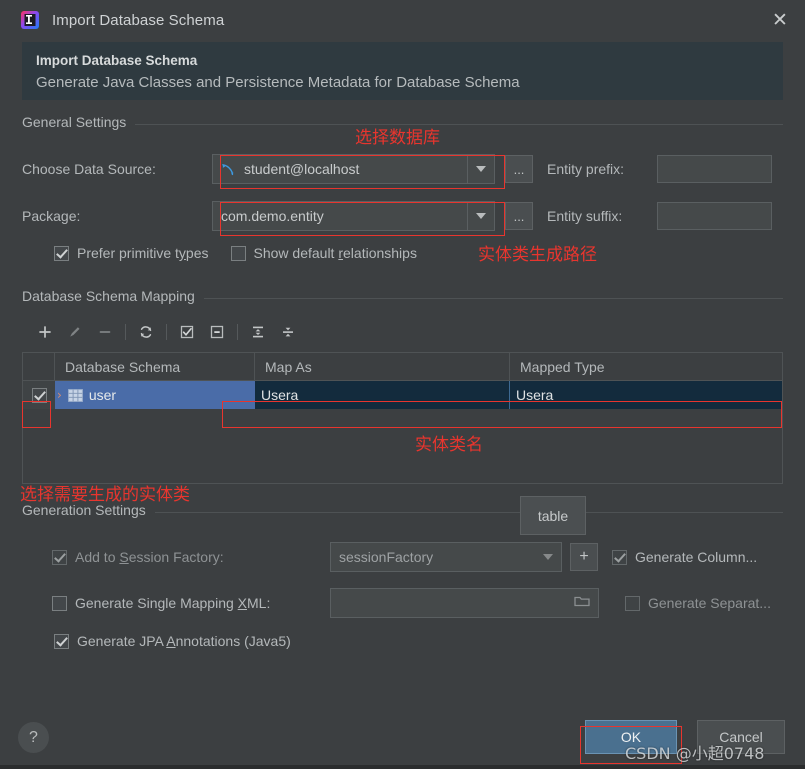 This screenshot has height=769, width=805. Describe the element at coordinates (714, 216) in the screenshot. I see `entity-suffix-input` at that location.